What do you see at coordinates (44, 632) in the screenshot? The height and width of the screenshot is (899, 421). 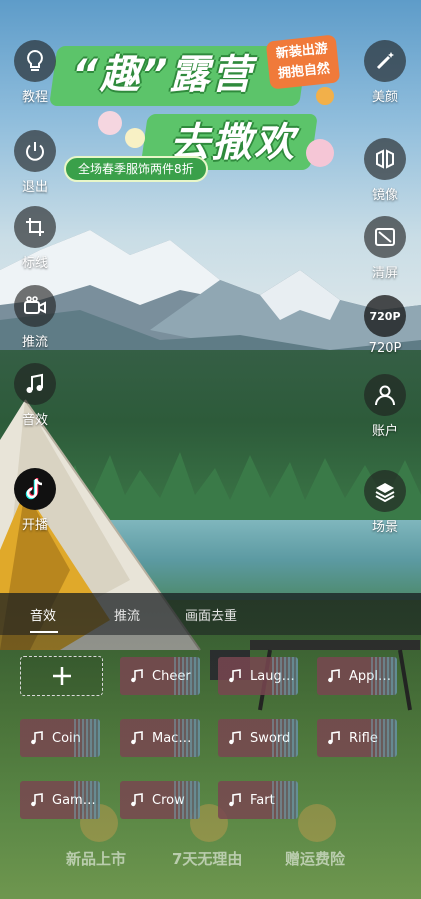 I see `active-tab-indicator` at bounding box center [44, 632].